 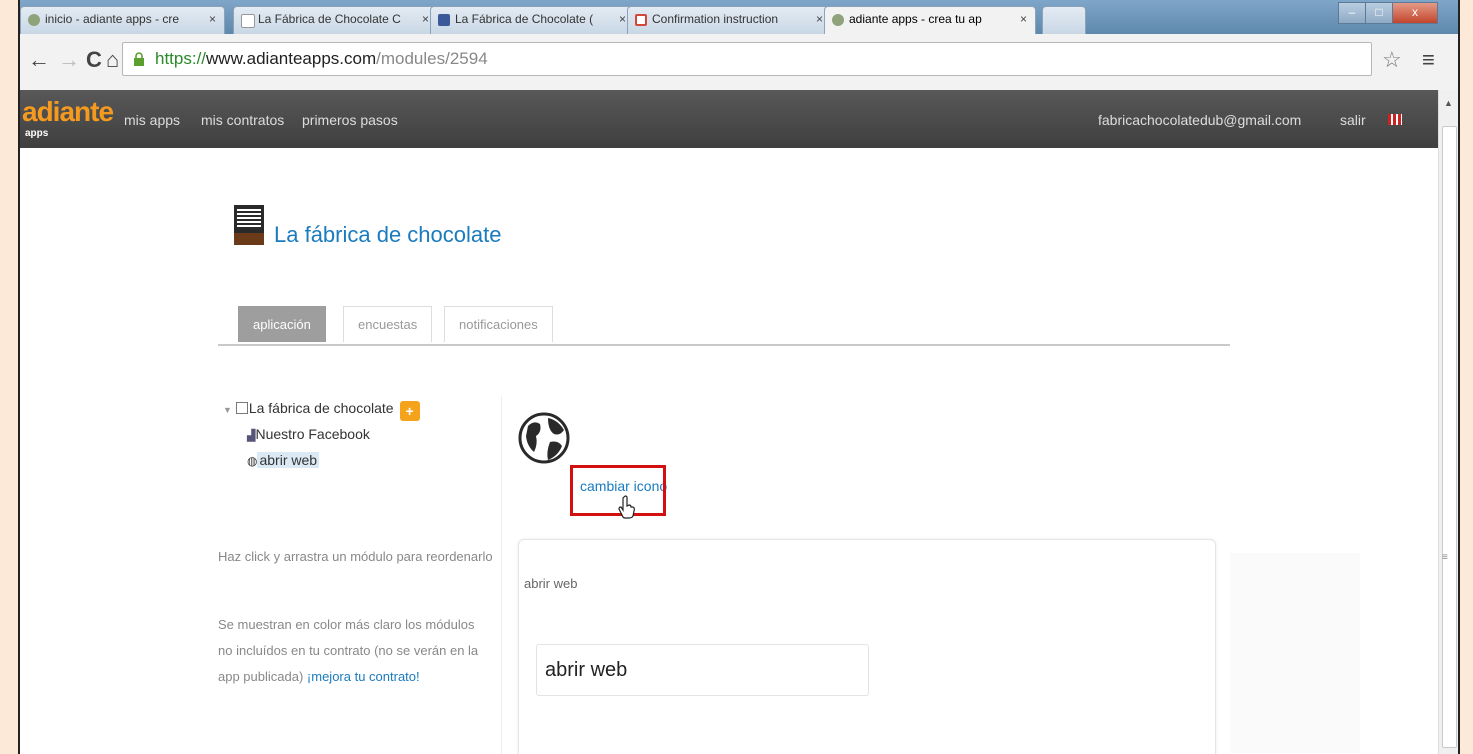 I want to click on nav-mis-apps: mis apps, so click(x=152, y=120).